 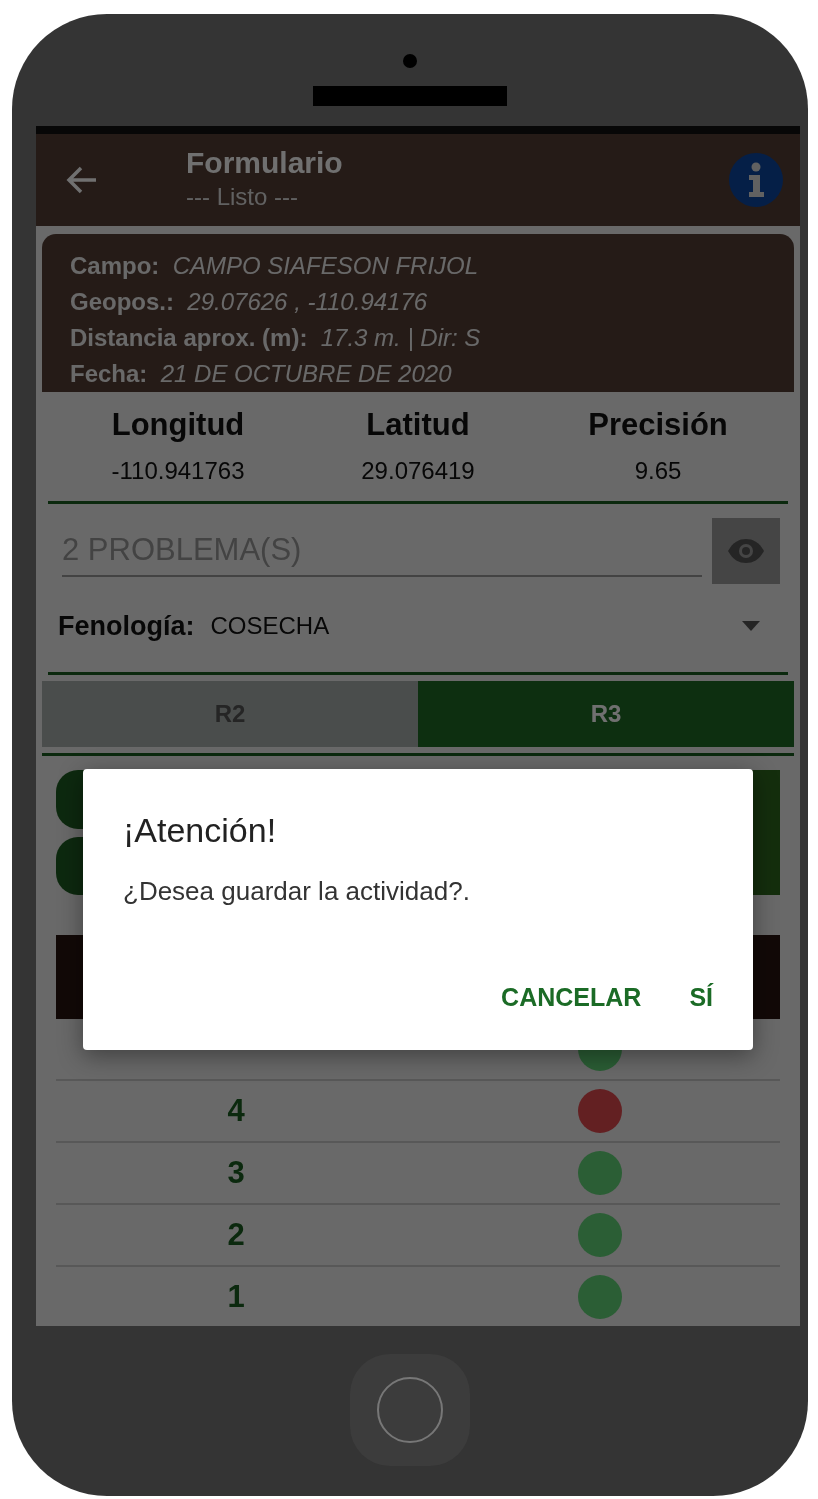 I want to click on row-number: 4, so click(x=236, y=1110).